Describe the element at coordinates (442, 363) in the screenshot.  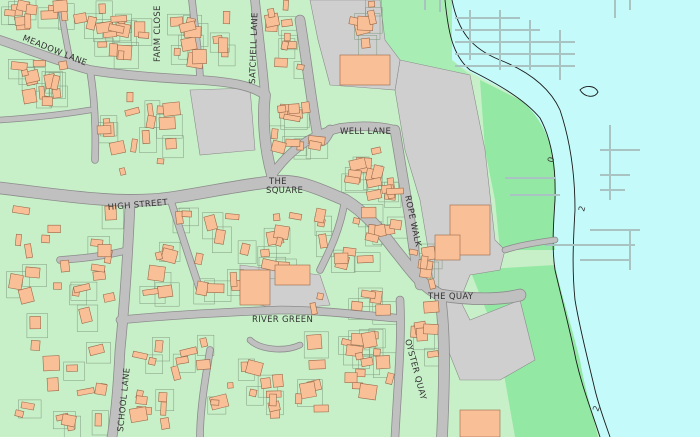
I see `road` at that location.